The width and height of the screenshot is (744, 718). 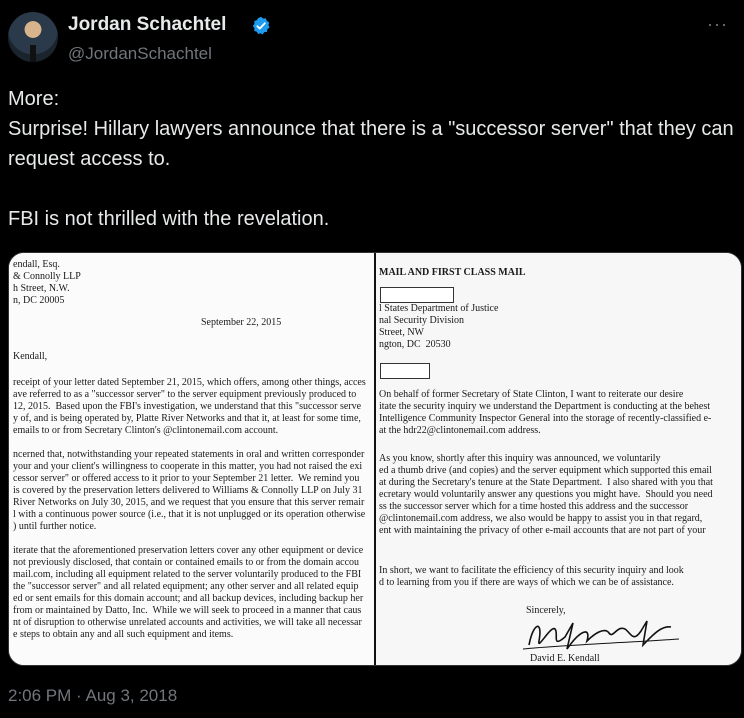 What do you see at coordinates (33, 37) in the screenshot?
I see `avatar` at bounding box center [33, 37].